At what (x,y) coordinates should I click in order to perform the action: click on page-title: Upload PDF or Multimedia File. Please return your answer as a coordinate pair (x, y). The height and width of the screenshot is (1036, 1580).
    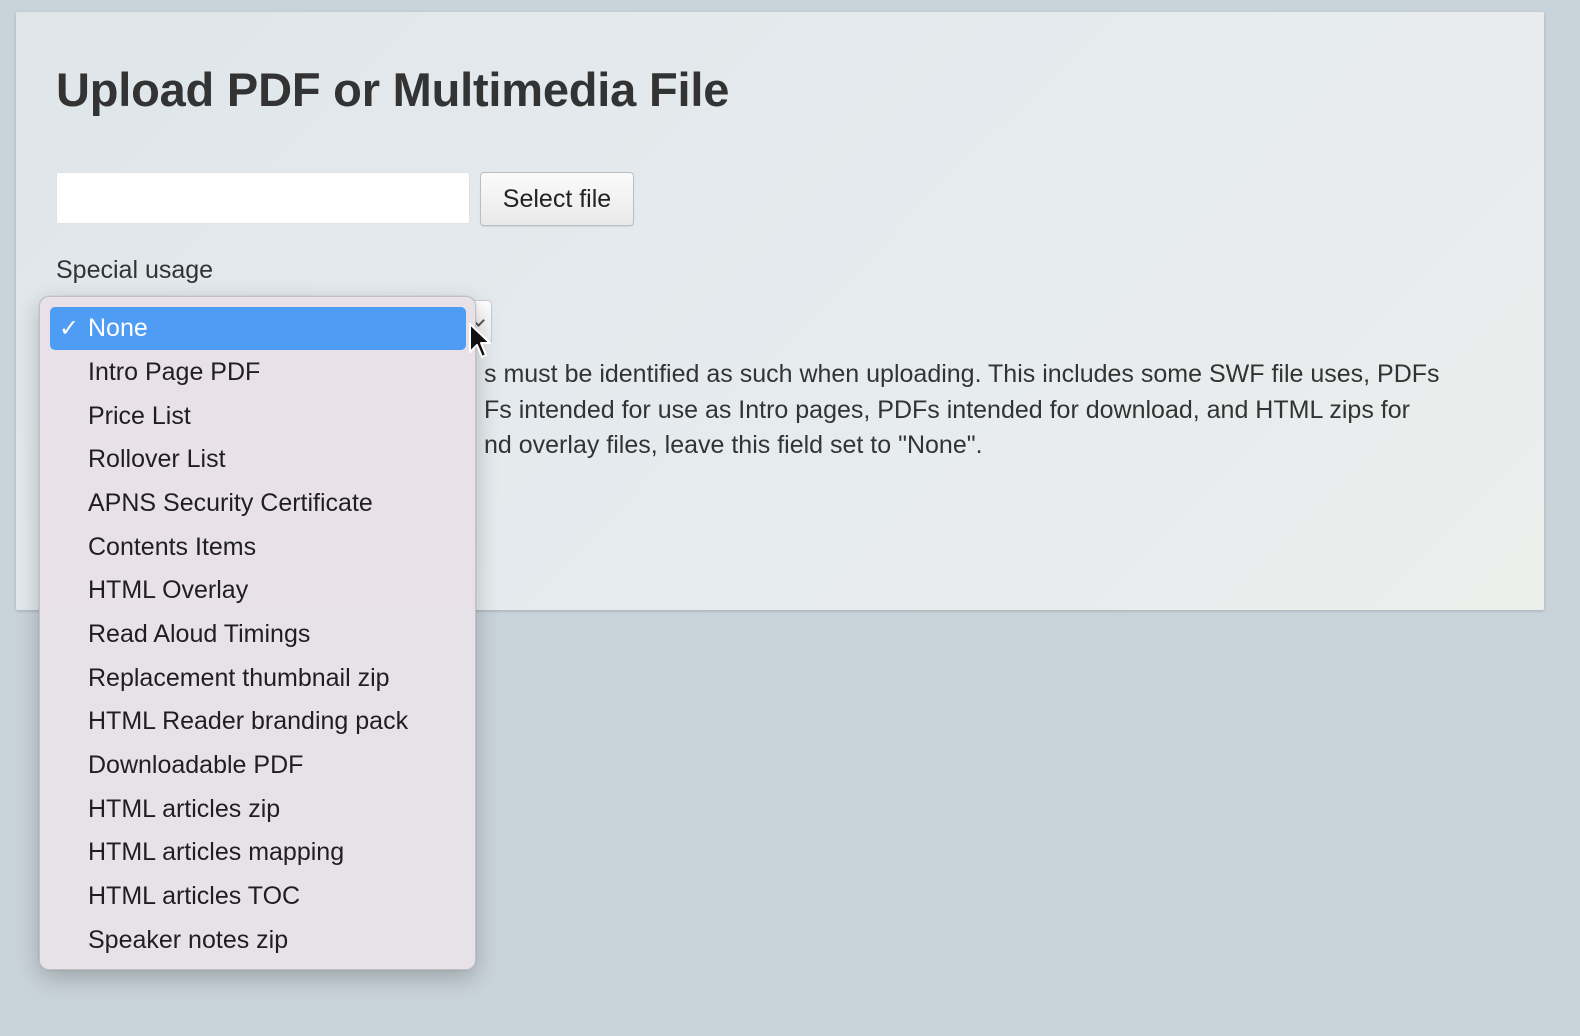
    Looking at the image, I should click on (393, 89).